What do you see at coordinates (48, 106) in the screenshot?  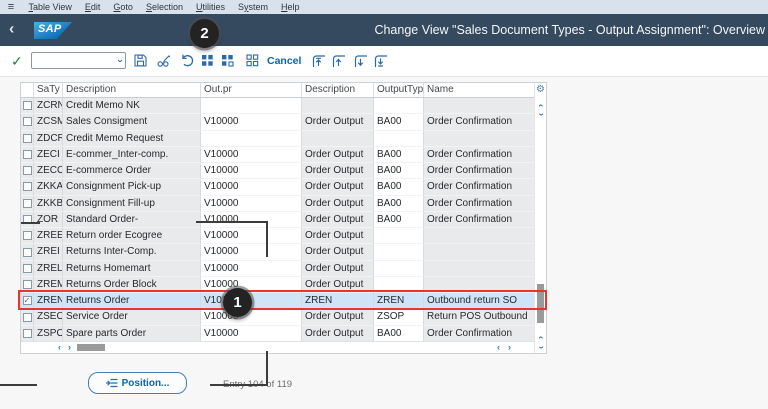 I see `cell-saty: ZCRN` at bounding box center [48, 106].